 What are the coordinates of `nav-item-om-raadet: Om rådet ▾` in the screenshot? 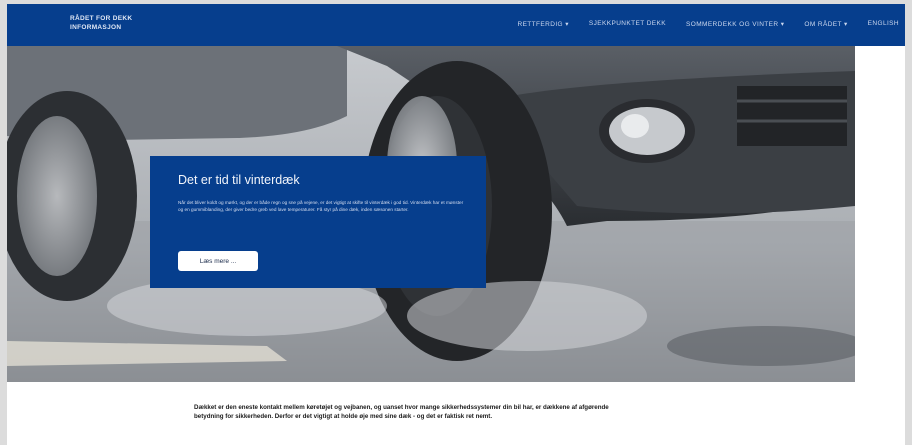 It's located at (825, 24).